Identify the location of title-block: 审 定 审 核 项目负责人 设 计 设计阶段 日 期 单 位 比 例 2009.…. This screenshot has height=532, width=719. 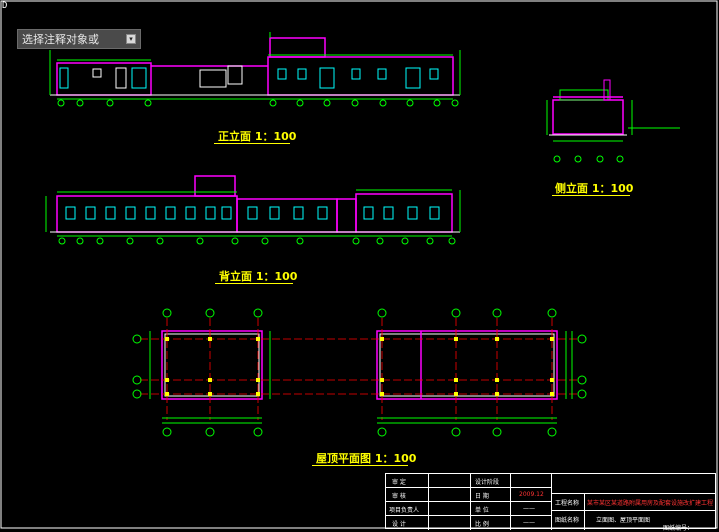
(550, 502).